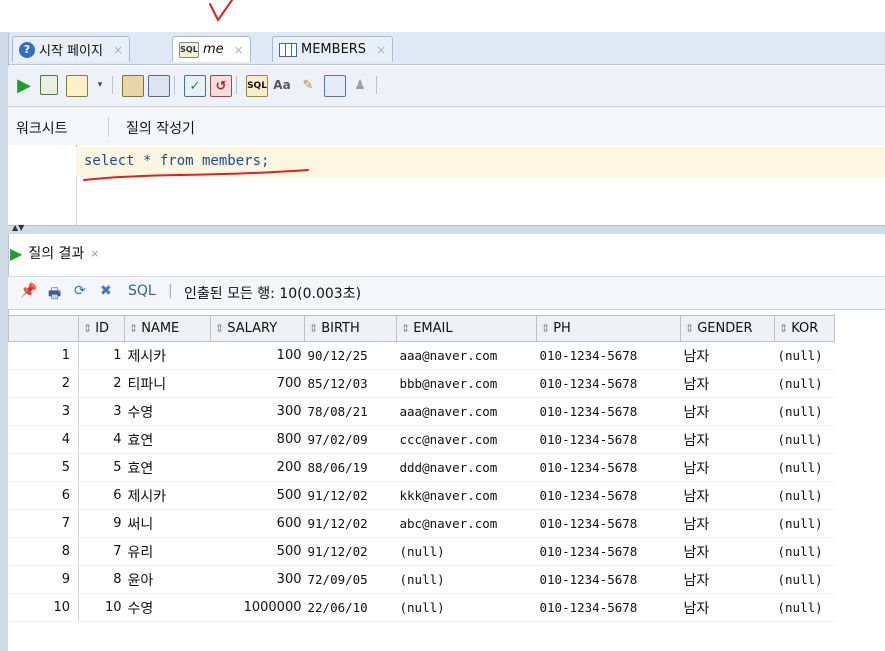 The width and height of the screenshot is (885, 651). What do you see at coordinates (101, 551) in the screenshot?
I see `cell-id: 7` at bounding box center [101, 551].